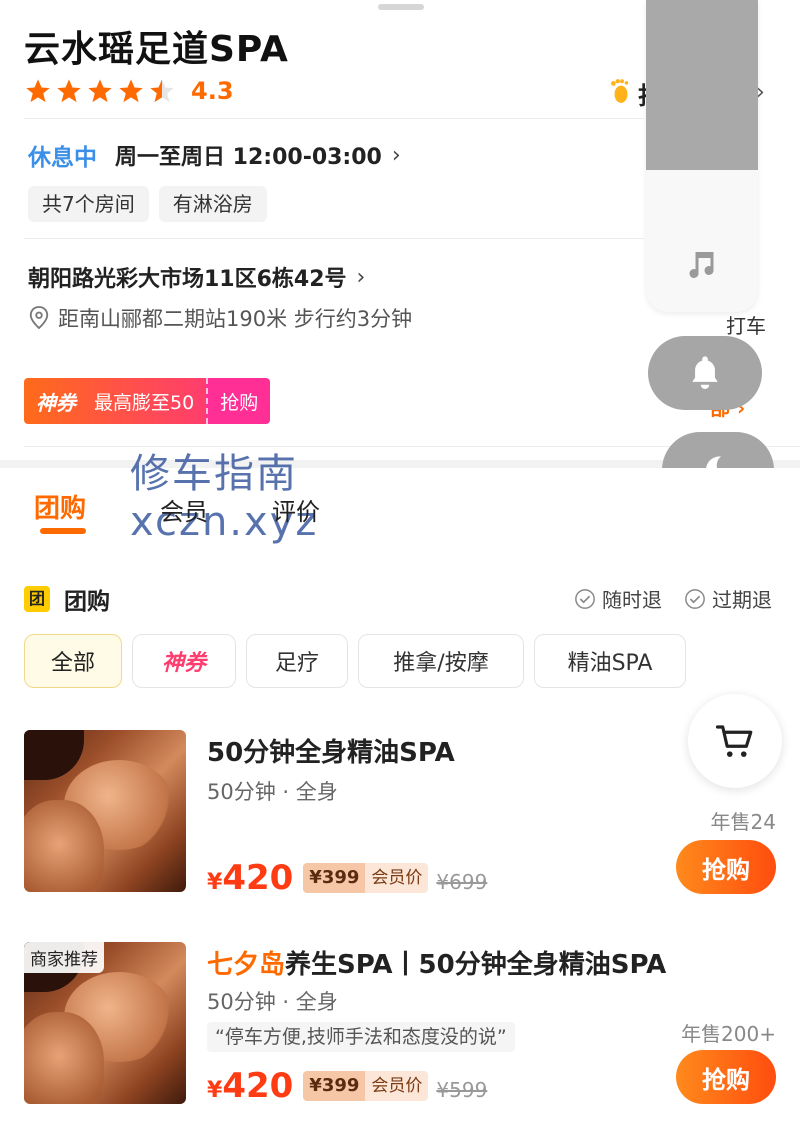 This screenshot has width=800, height=1132. I want to click on notification-toggle, so click(705, 373).